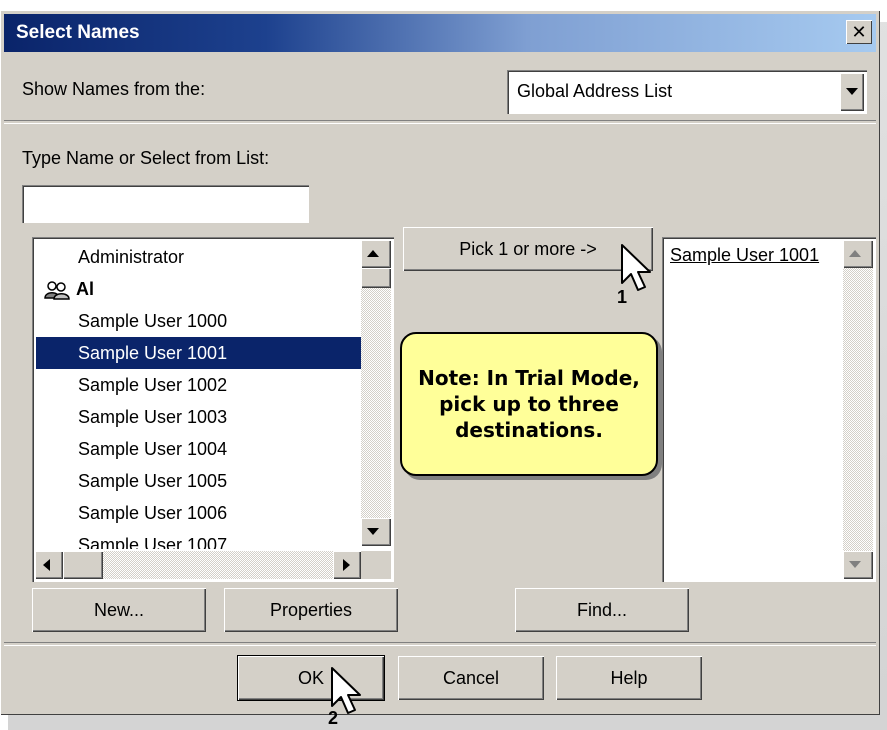  I want to click on horizontal-scrollbar, so click(198, 565).